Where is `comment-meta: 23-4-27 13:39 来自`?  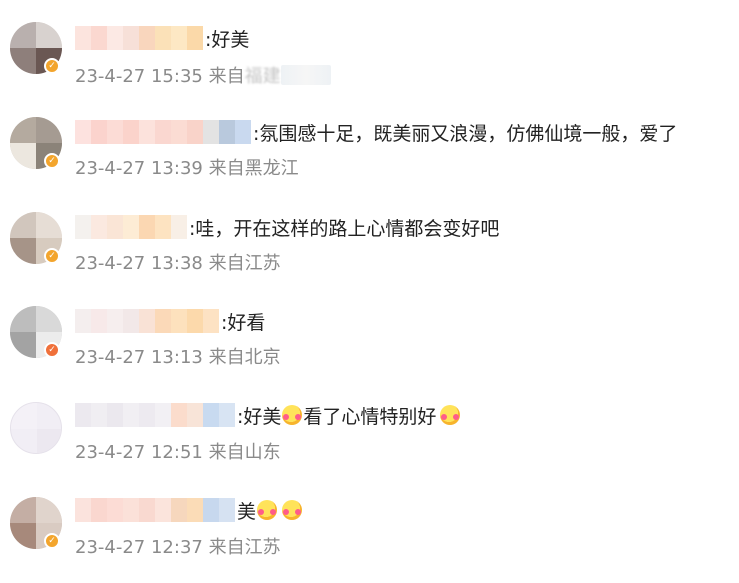
comment-meta: 23-4-27 13:39 来自 is located at coordinates (160, 168).